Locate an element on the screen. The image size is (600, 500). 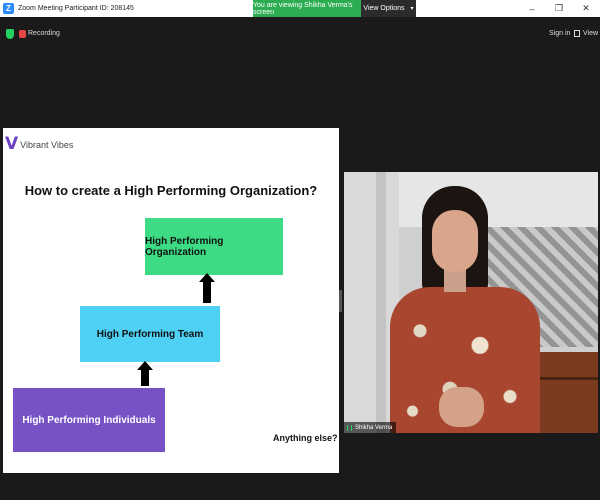
view-icon is located at coordinates (577, 33).